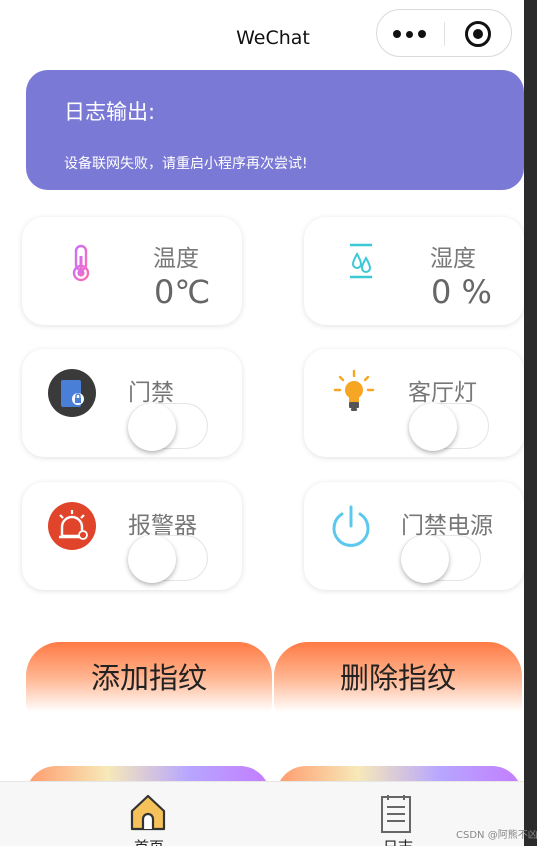  Describe the element at coordinates (396, 814) in the screenshot. I see `document-icon` at that location.